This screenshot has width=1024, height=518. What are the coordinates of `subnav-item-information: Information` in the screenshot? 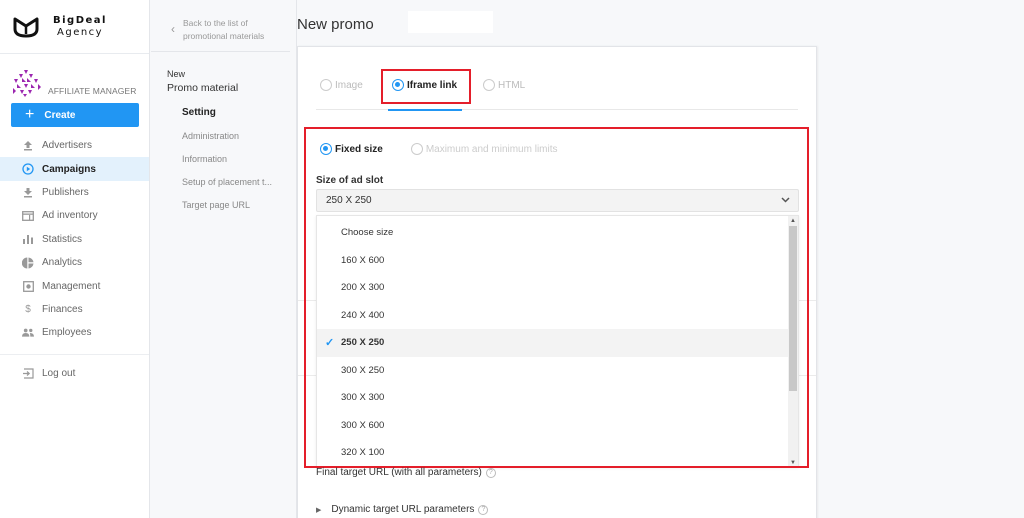 It's located at (239, 158).